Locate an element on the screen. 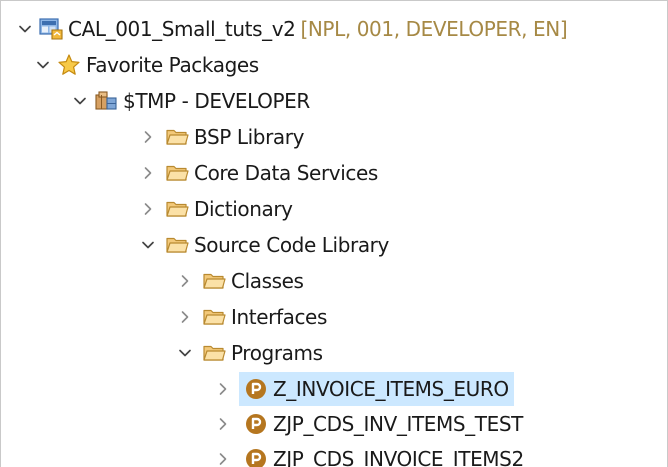 The image size is (668, 467). tree-row-folder: Programs is located at coordinates (334, 353).